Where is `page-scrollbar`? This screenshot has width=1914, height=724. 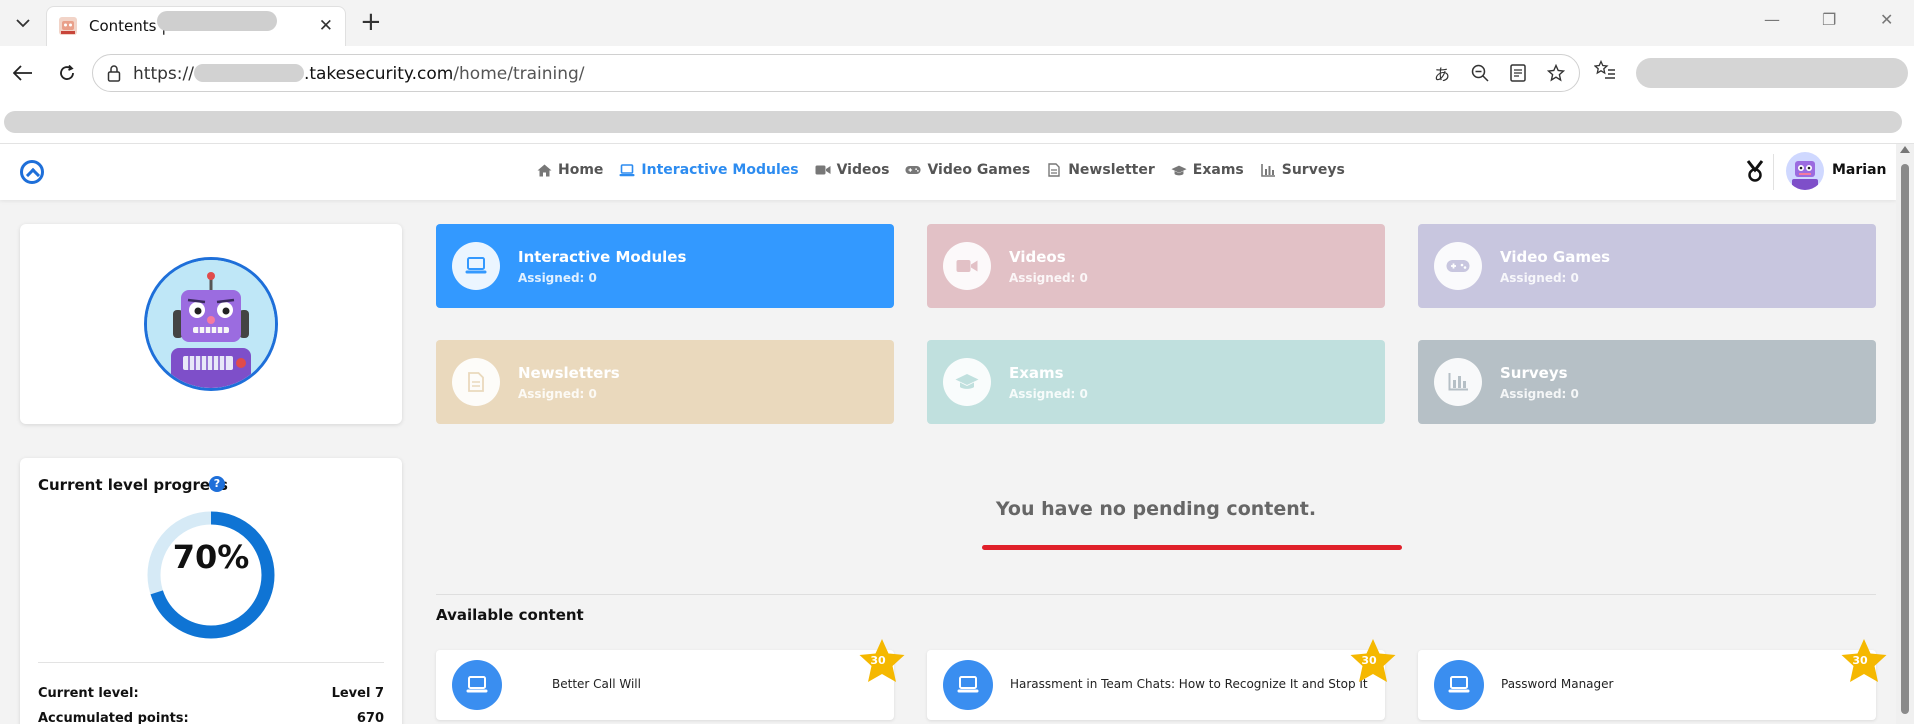 page-scrollbar is located at coordinates (1905, 434).